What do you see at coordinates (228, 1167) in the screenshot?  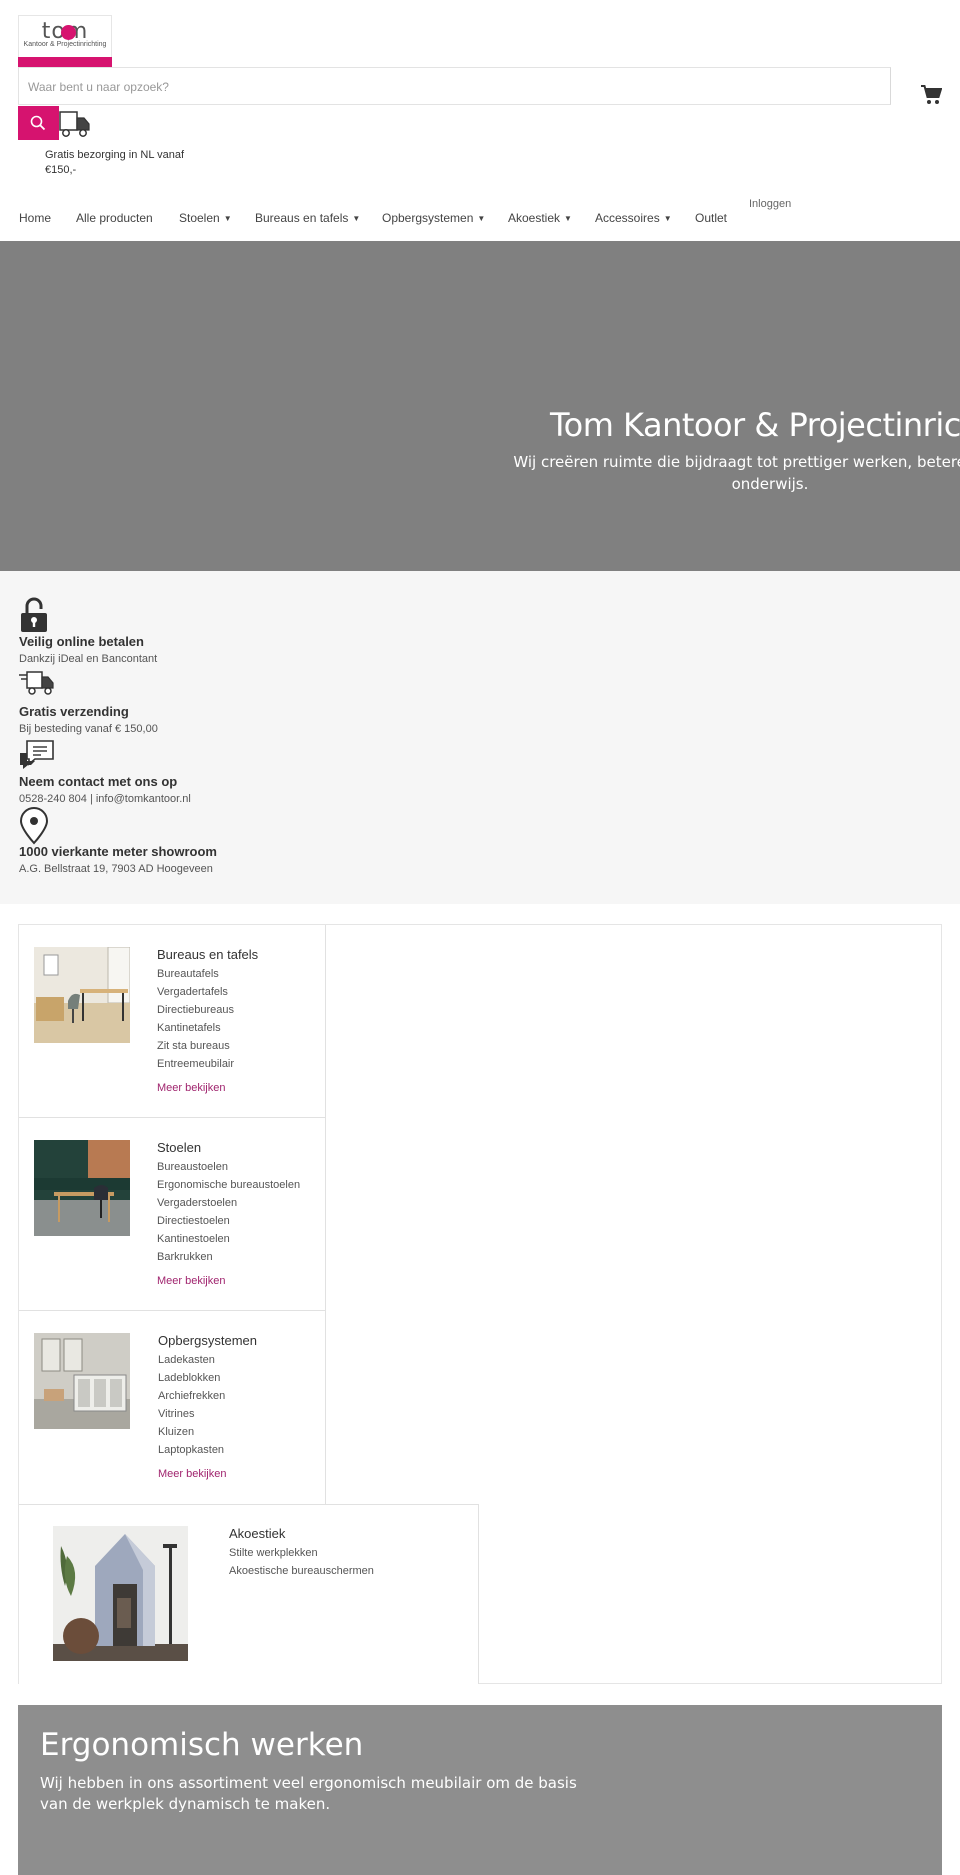 I see `collection-link: Bureaustoelen` at bounding box center [228, 1167].